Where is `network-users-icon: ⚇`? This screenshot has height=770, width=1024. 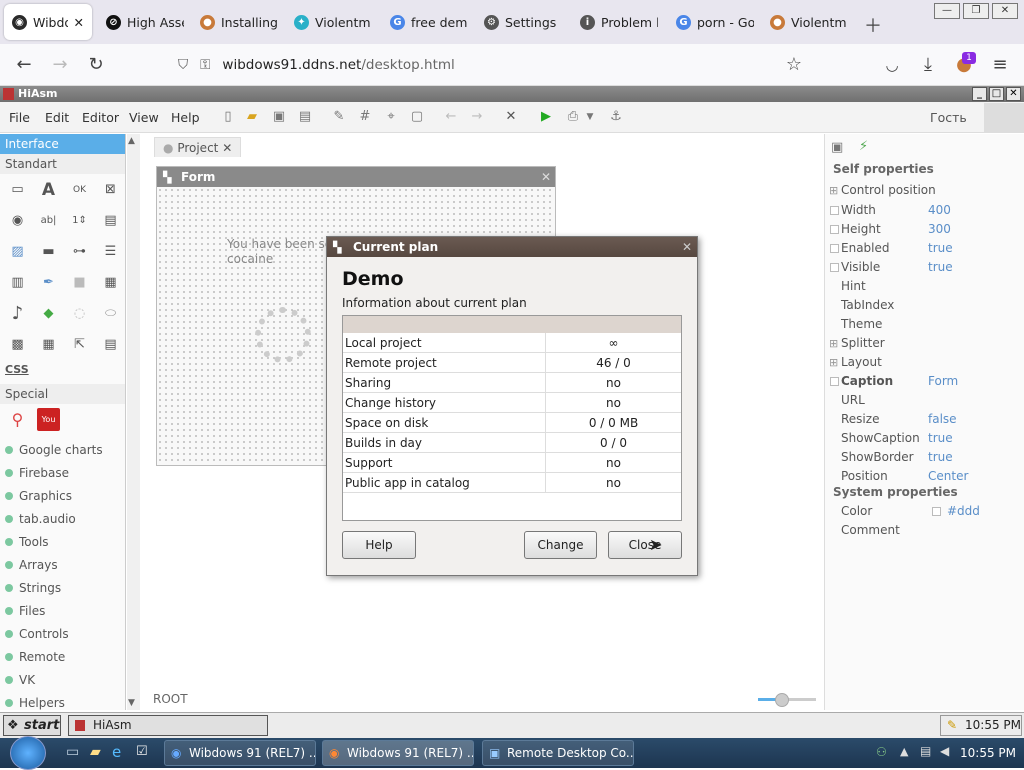
network-users-icon: ⚇ is located at coordinates (881, 752).